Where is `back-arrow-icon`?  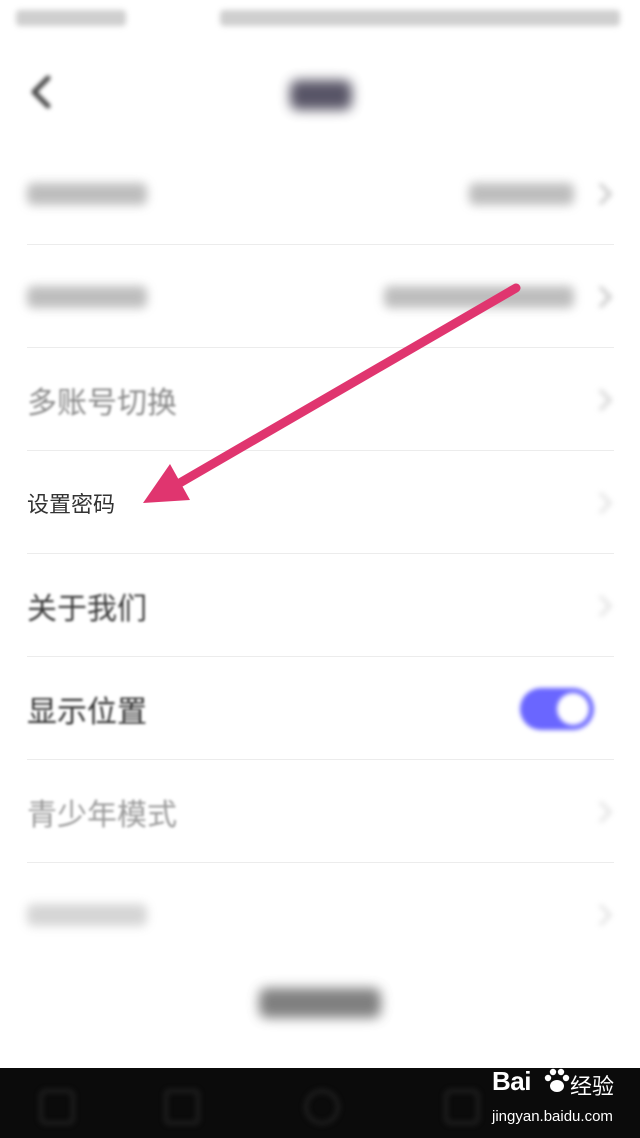 back-arrow-icon is located at coordinates (41, 92).